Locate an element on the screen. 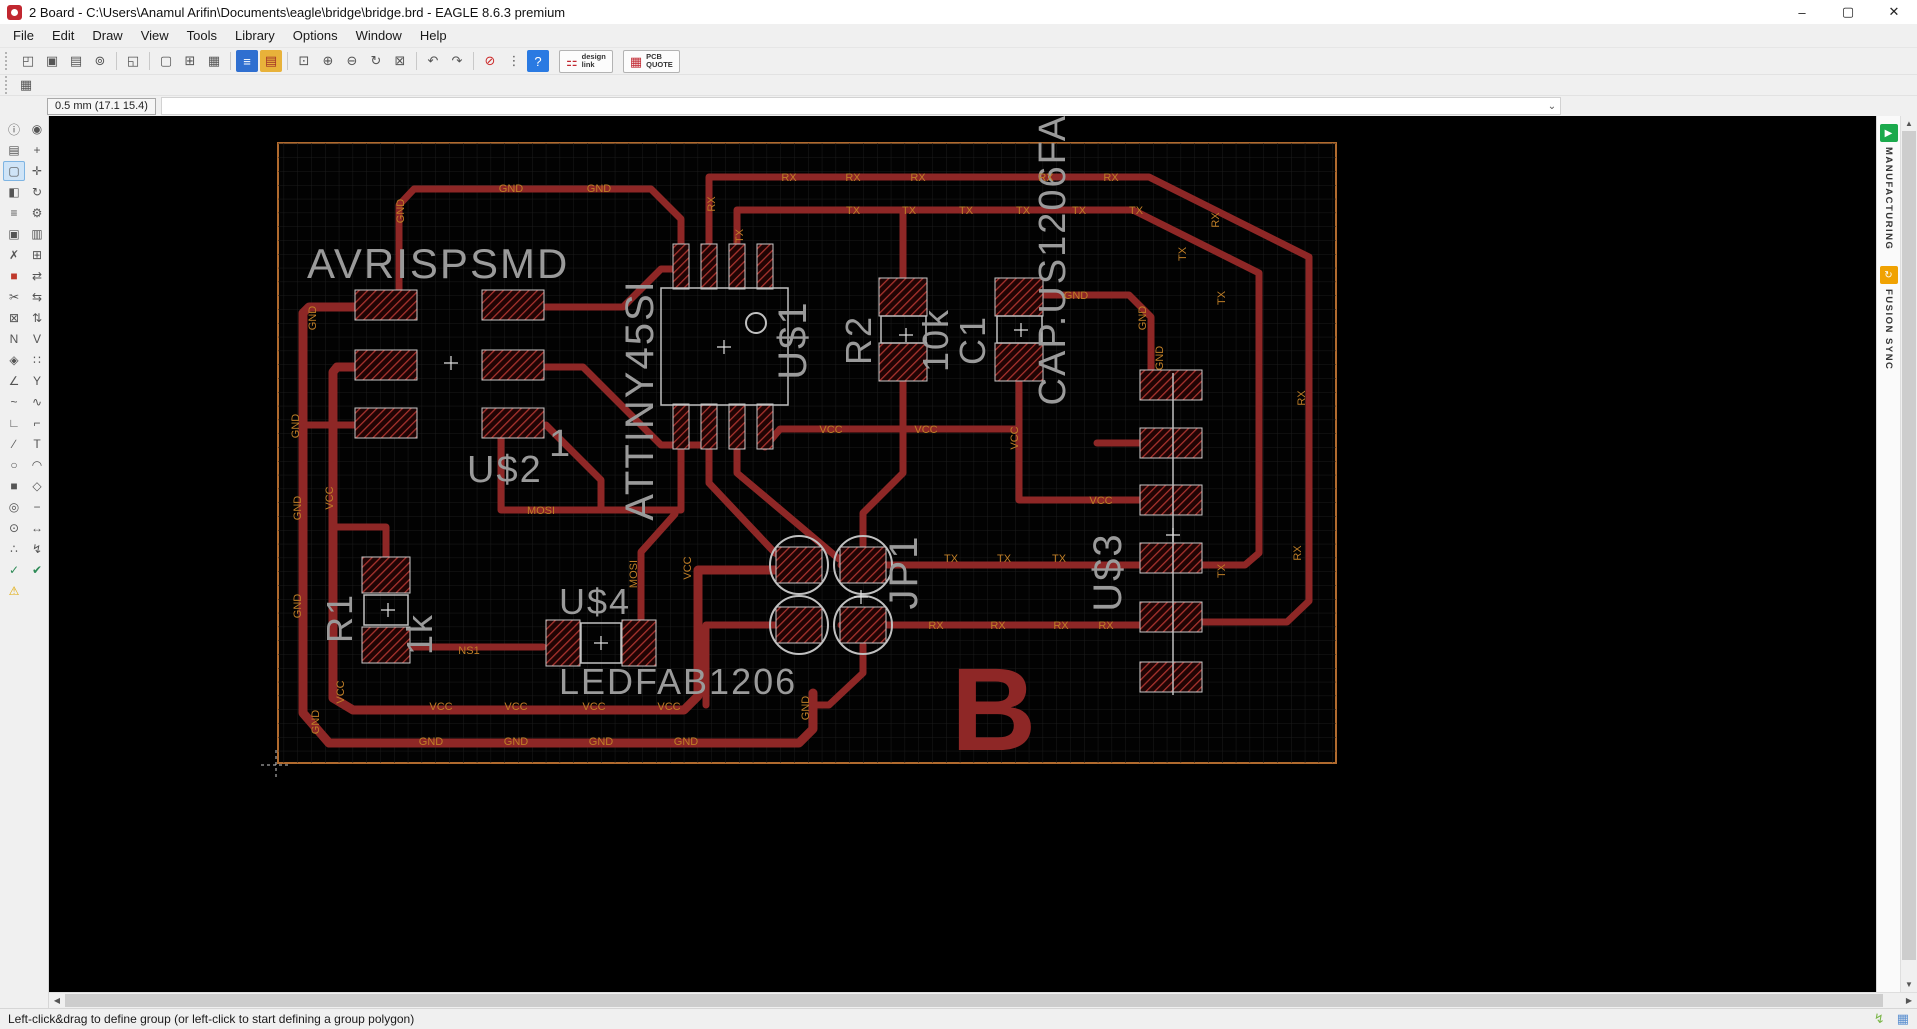 This screenshot has height=1029, width=1917. menu-edit: Edit is located at coordinates (63, 35).